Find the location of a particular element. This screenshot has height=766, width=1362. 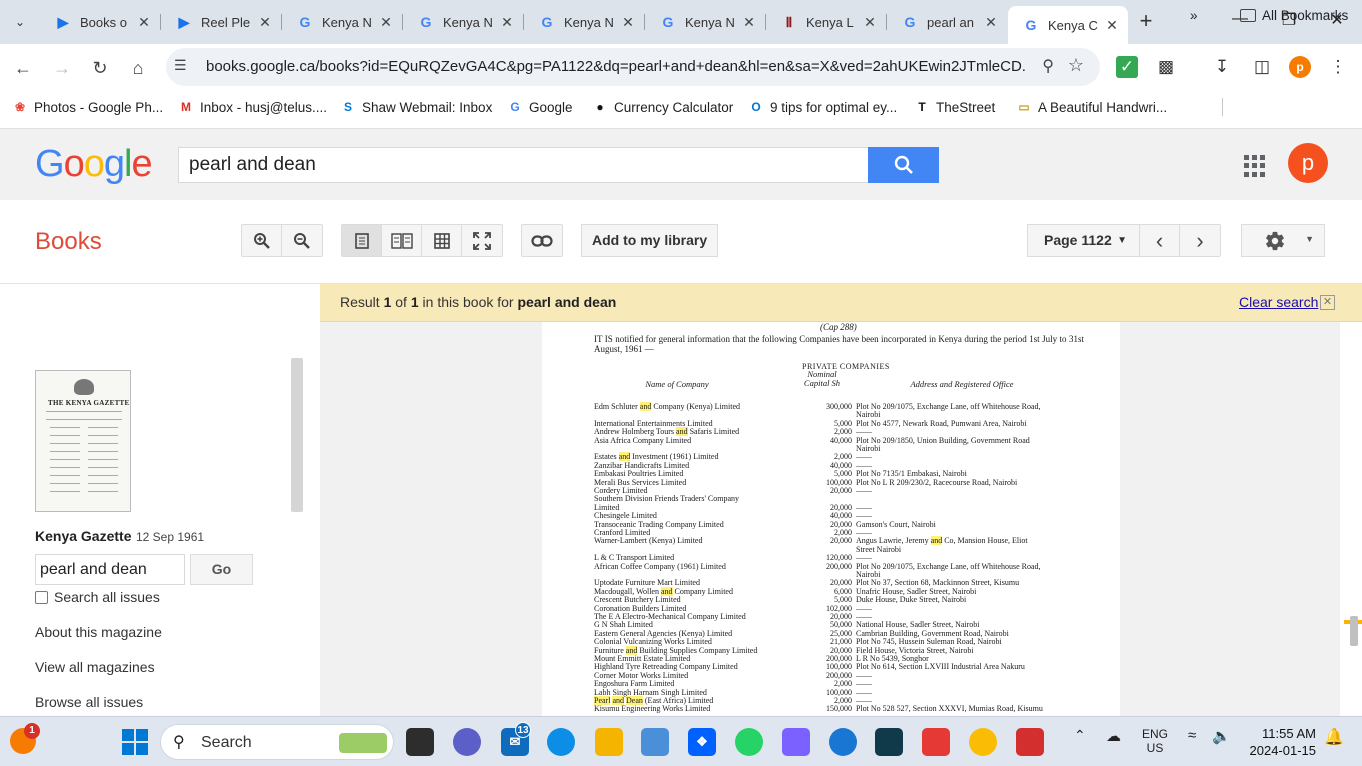

reload-icon: ↻ is located at coordinates (100, 68).